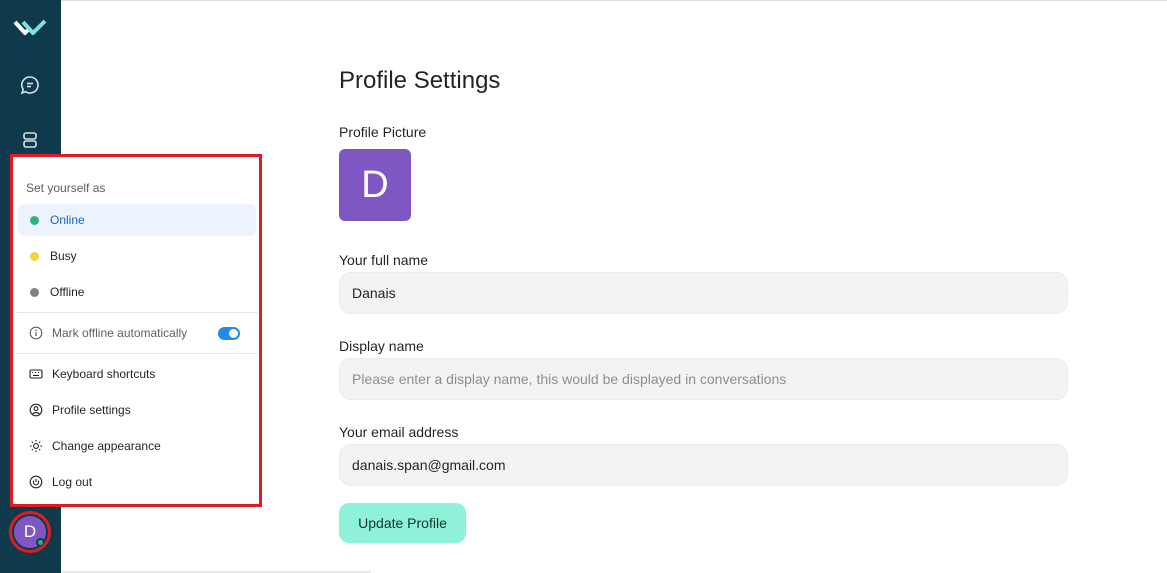 The image size is (1167, 573). What do you see at coordinates (420, 80) in the screenshot?
I see `page-title: Profile Settings` at bounding box center [420, 80].